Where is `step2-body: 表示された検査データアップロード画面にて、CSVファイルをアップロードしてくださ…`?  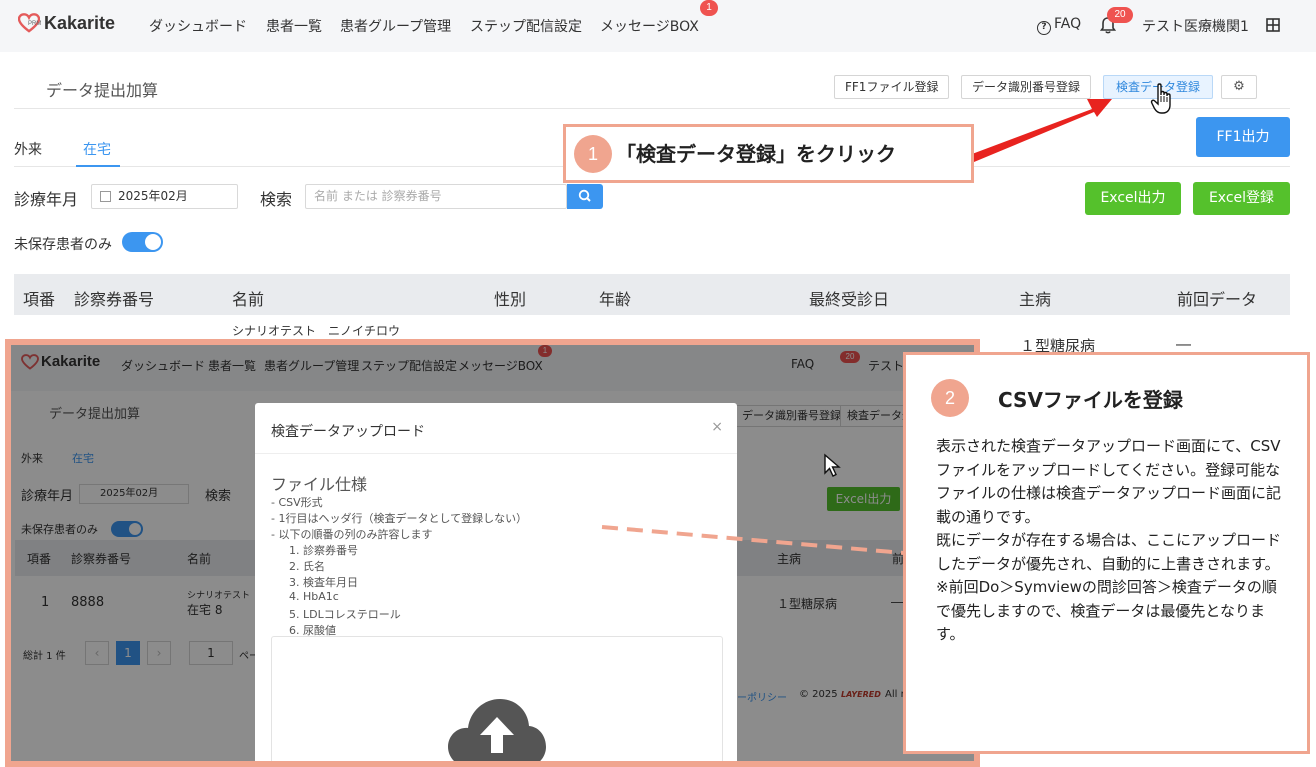 step2-body: 表示された検査データアップロード画面にて、CSVファイルをアップロードしてくださ… is located at coordinates (1112, 541).